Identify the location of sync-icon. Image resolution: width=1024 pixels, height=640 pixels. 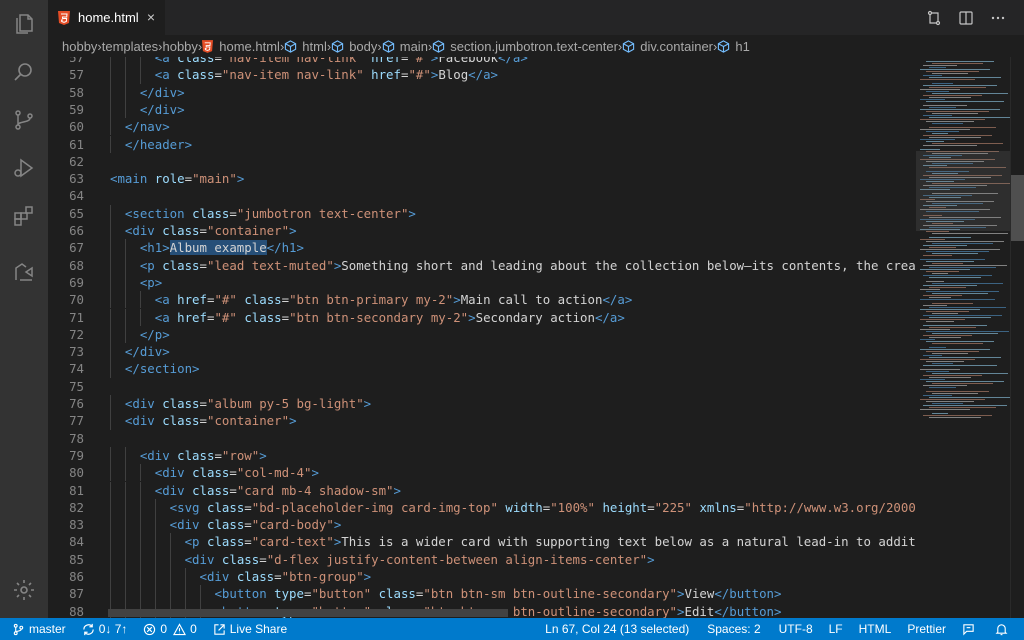
(88, 629).